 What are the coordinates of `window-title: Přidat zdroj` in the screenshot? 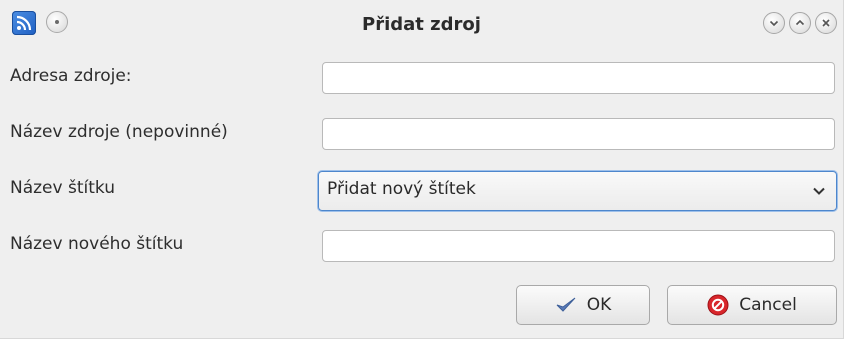 It's located at (421, 24).